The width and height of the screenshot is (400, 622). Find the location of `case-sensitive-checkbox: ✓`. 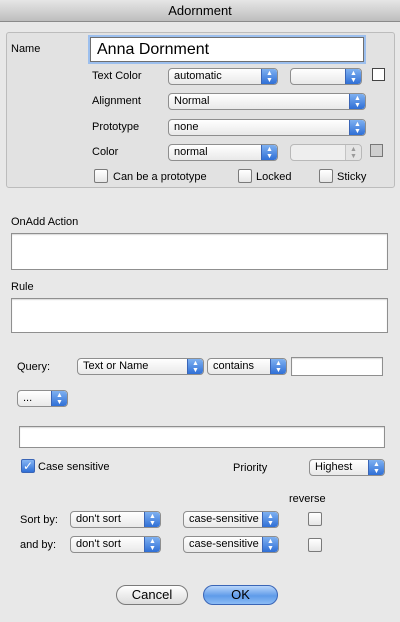

case-sensitive-checkbox: ✓ is located at coordinates (28, 466).